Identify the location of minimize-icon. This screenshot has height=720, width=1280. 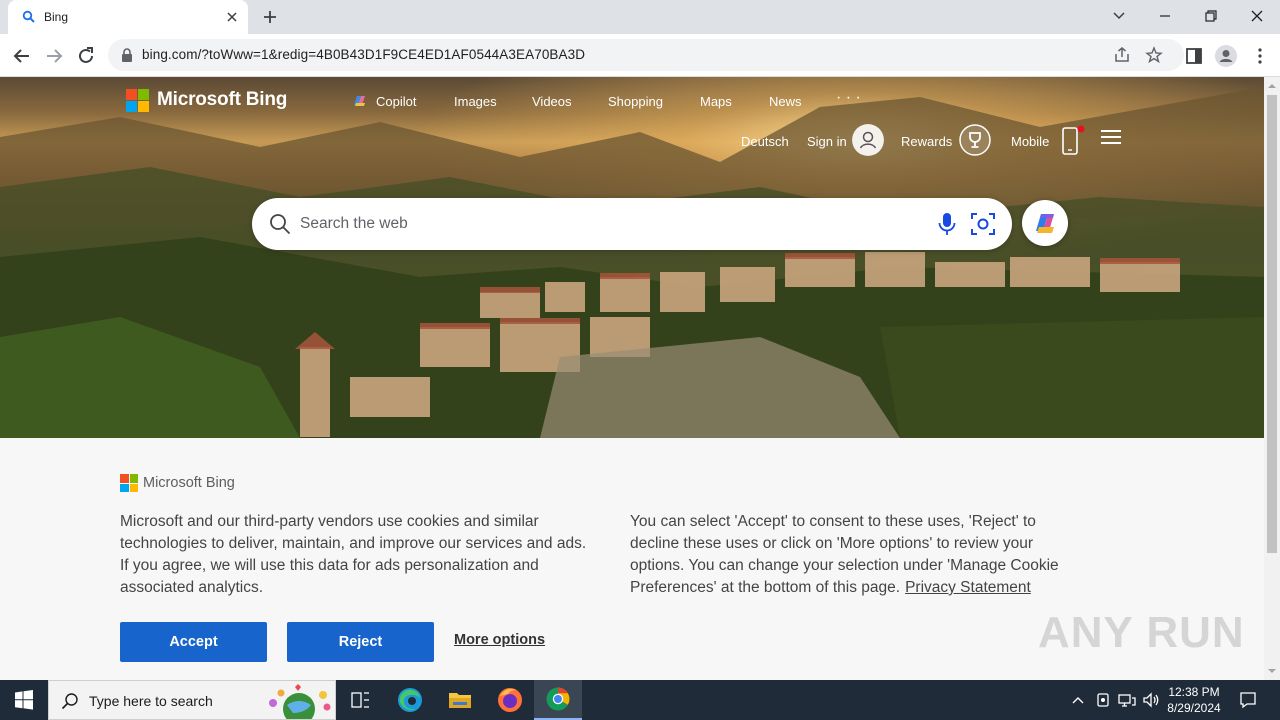
(1165, 16).